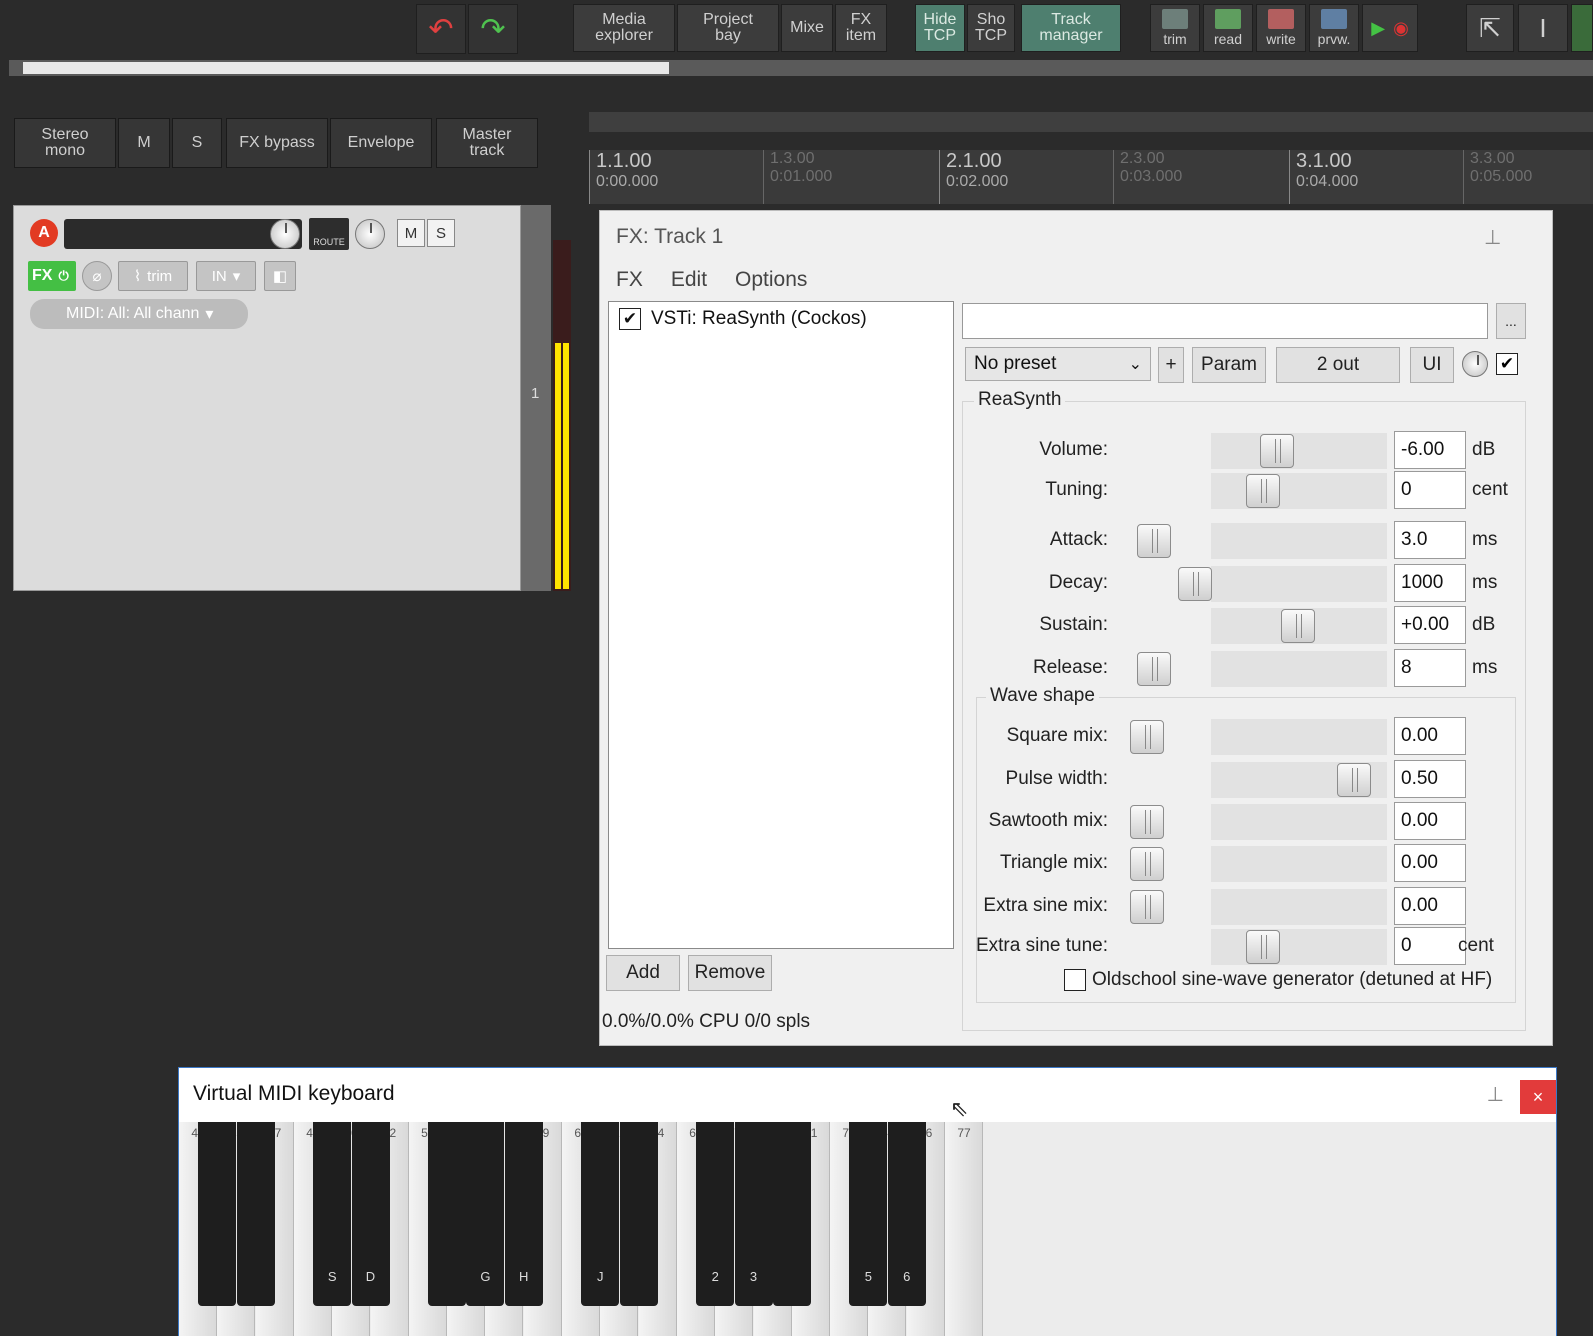 The image size is (1593, 1336). Describe the element at coordinates (771, 280) in the screenshot. I see `menu-options: Options` at that location.